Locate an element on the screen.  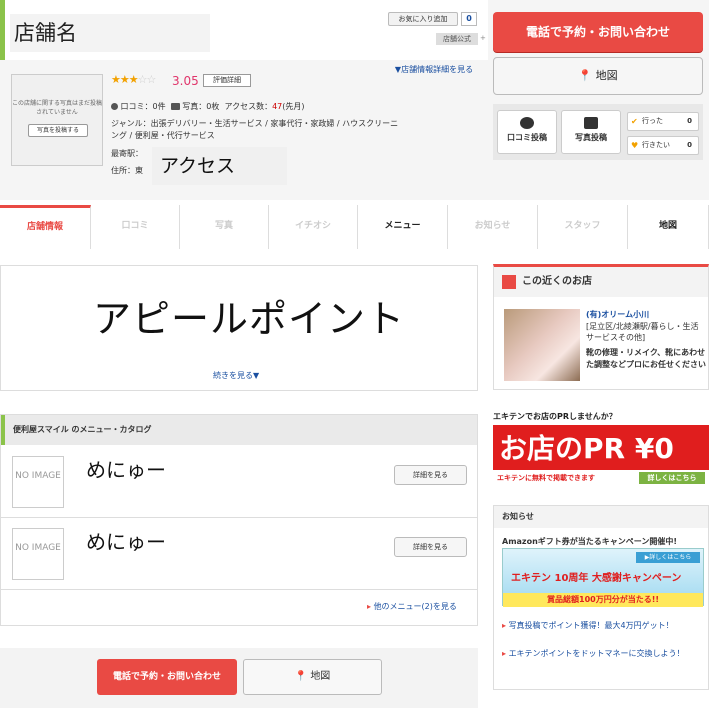
want-label: 行きたい is located at coordinates (656, 145).